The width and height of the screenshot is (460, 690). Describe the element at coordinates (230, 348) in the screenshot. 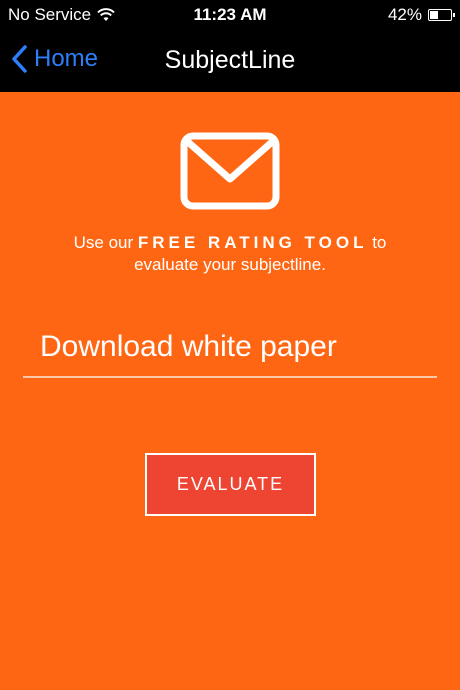

I see `subject-line-input` at that location.